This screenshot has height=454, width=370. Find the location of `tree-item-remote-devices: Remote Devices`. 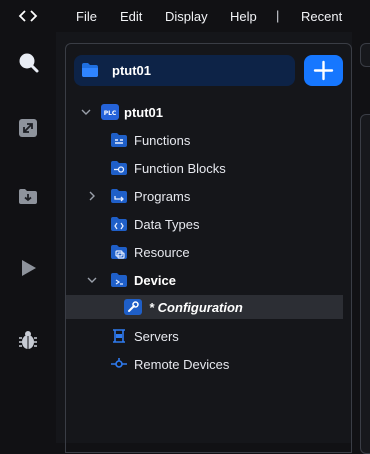

tree-item-remote-devices: Remote Devices is located at coordinates (204, 364).